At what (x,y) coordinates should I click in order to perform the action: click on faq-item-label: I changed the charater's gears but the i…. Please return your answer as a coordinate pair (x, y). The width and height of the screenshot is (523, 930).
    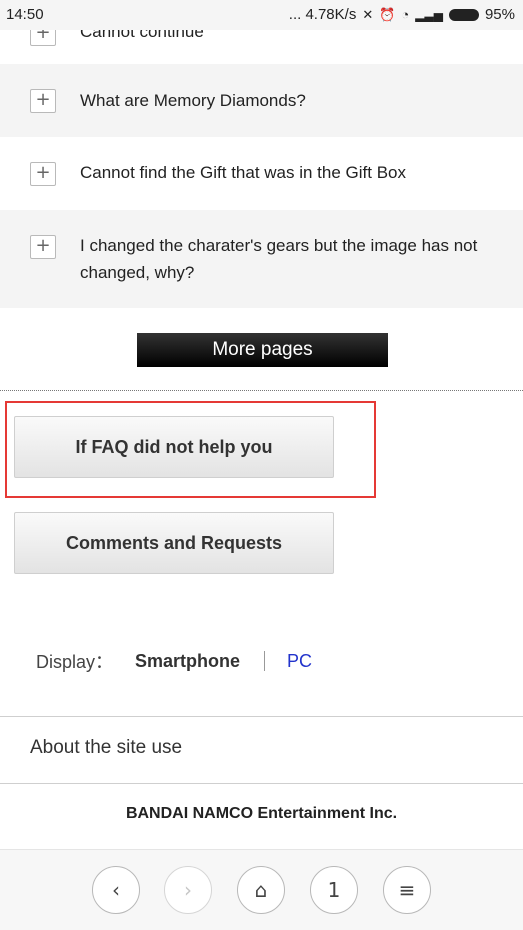
    Looking at the image, I should click on (290, 259).